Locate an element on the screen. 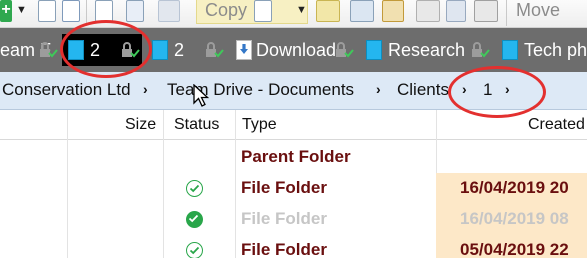 This screenshot has height=258, width=587. copy-to-icon is located at coordinates (428, 11).